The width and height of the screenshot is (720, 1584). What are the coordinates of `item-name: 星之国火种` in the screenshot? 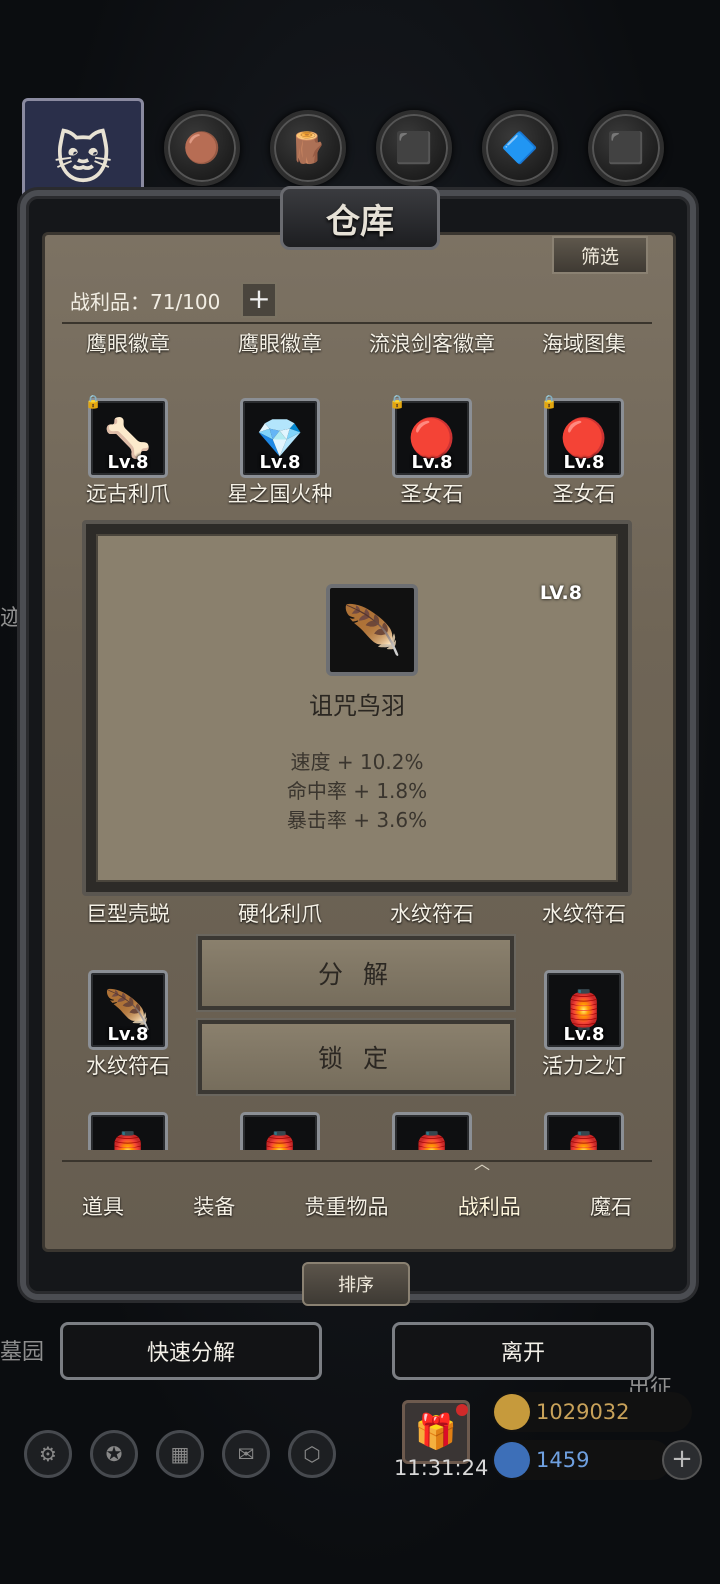 It's located at (280, 494).